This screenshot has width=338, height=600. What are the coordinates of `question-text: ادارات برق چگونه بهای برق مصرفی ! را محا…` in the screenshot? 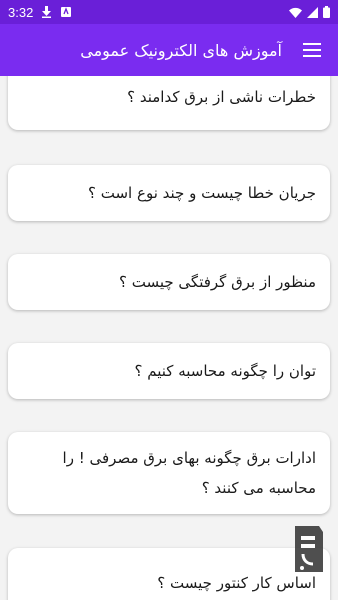 It's located at (189, 473).